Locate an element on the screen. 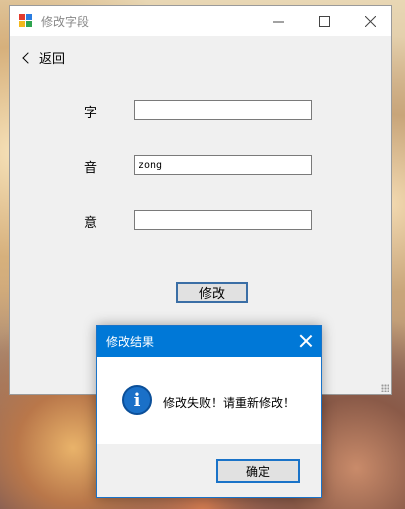 The height and width of the screenshot is (509, 405). dialog-footer: 确定 is located at coordinates (209, 470).